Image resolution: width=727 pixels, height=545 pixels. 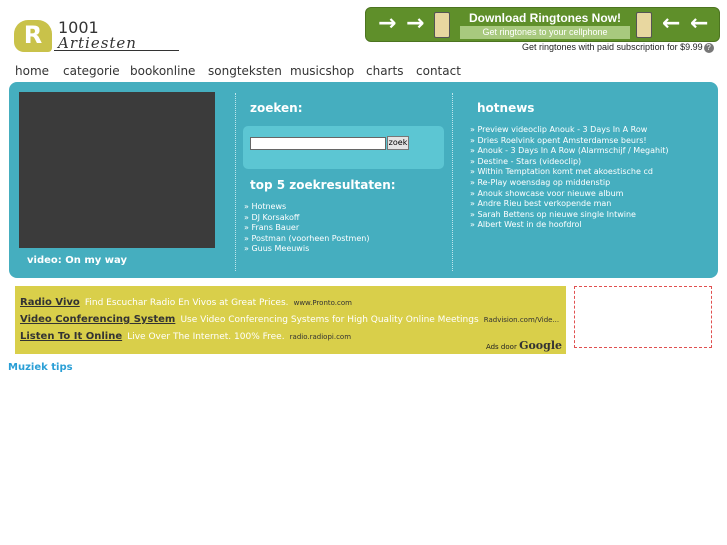 I want to click on hotnews-heading: hotnews, so click(x=506, y=108).